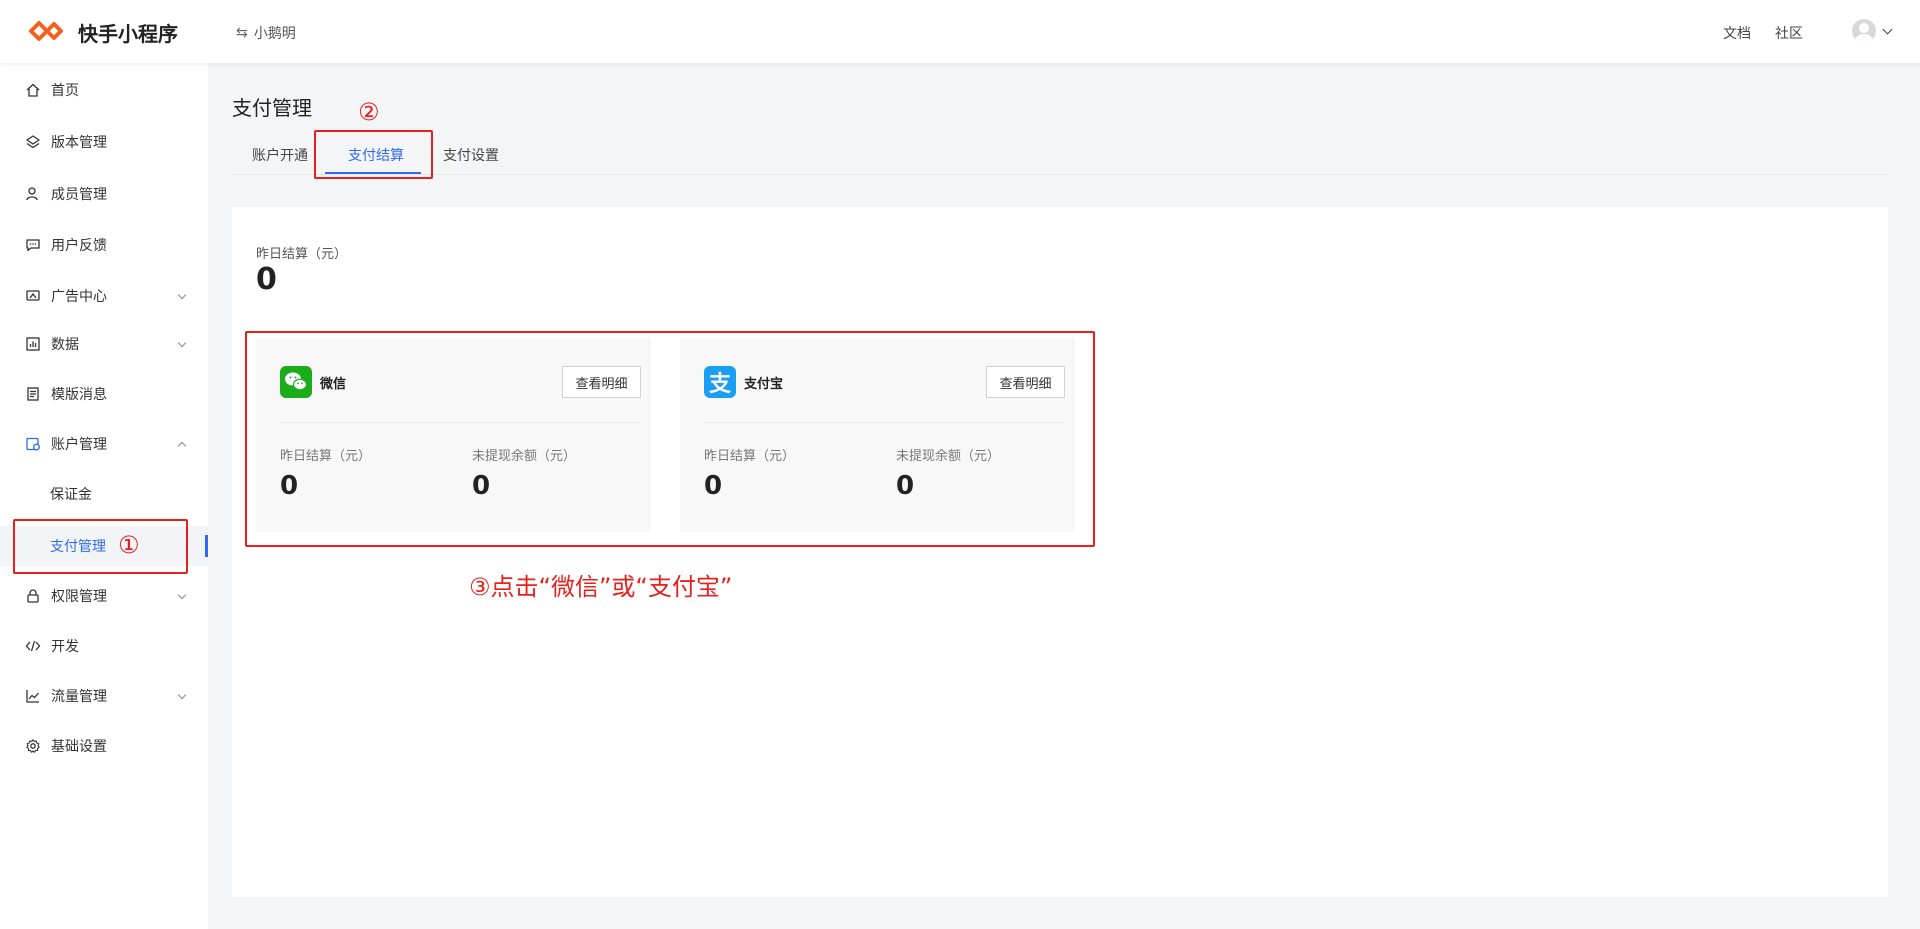 Image resolution: width=1920 pixels, height=929 pixels. I want to click on gear-icon, so click(33, 746).